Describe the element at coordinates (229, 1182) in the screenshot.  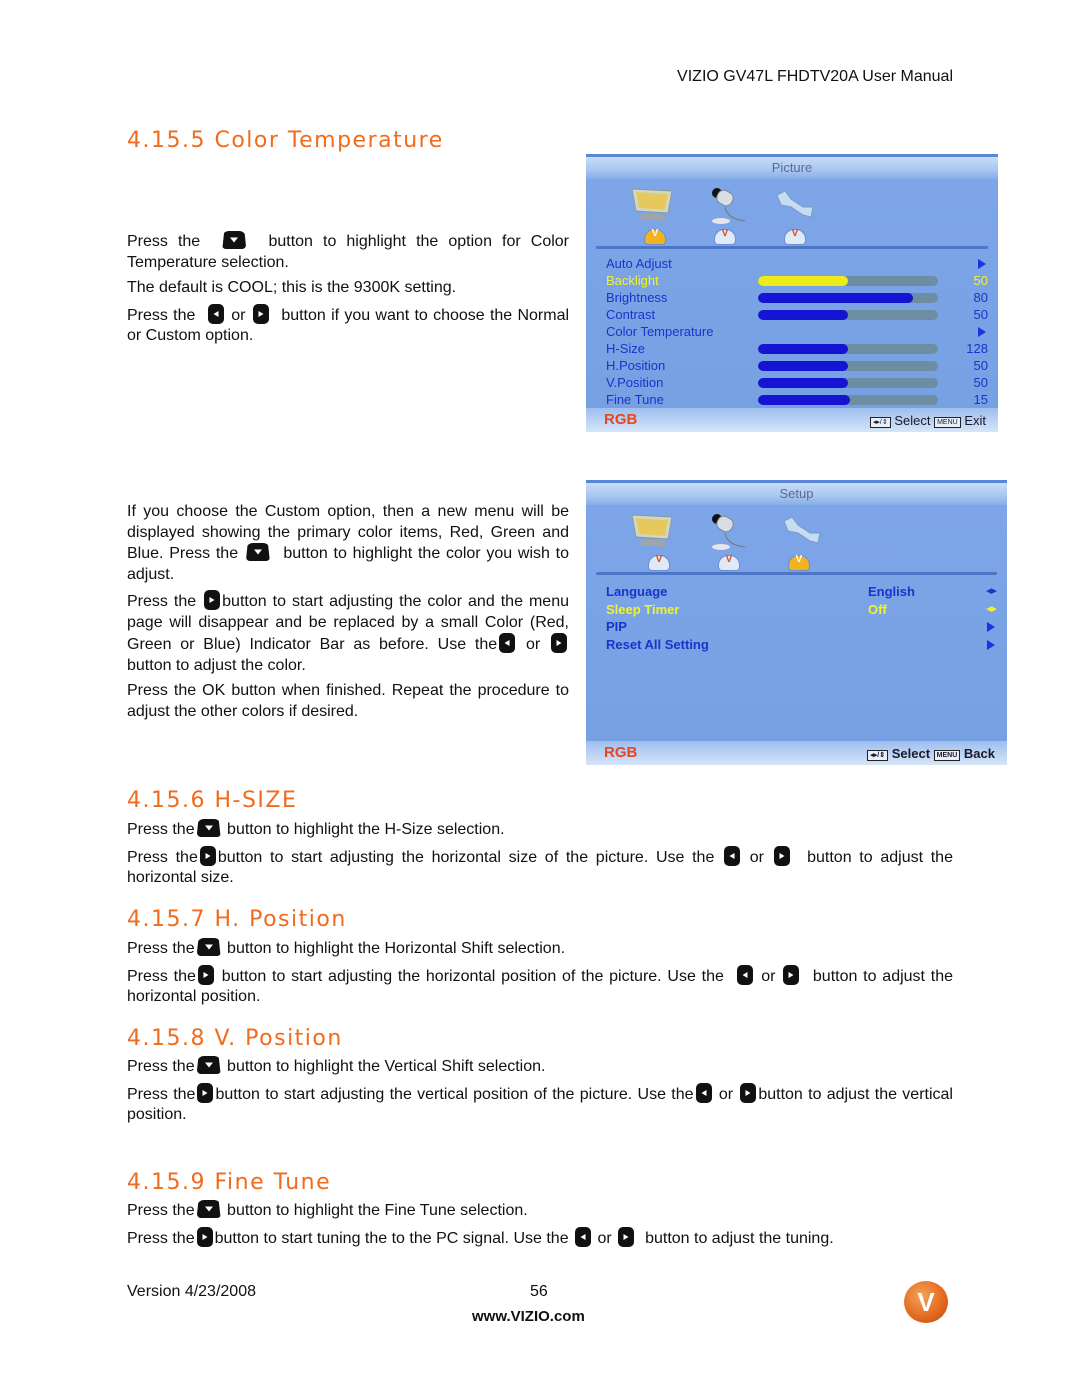
I see `heading-fine-tune: 4.15.9 Fine Tune` at that location.